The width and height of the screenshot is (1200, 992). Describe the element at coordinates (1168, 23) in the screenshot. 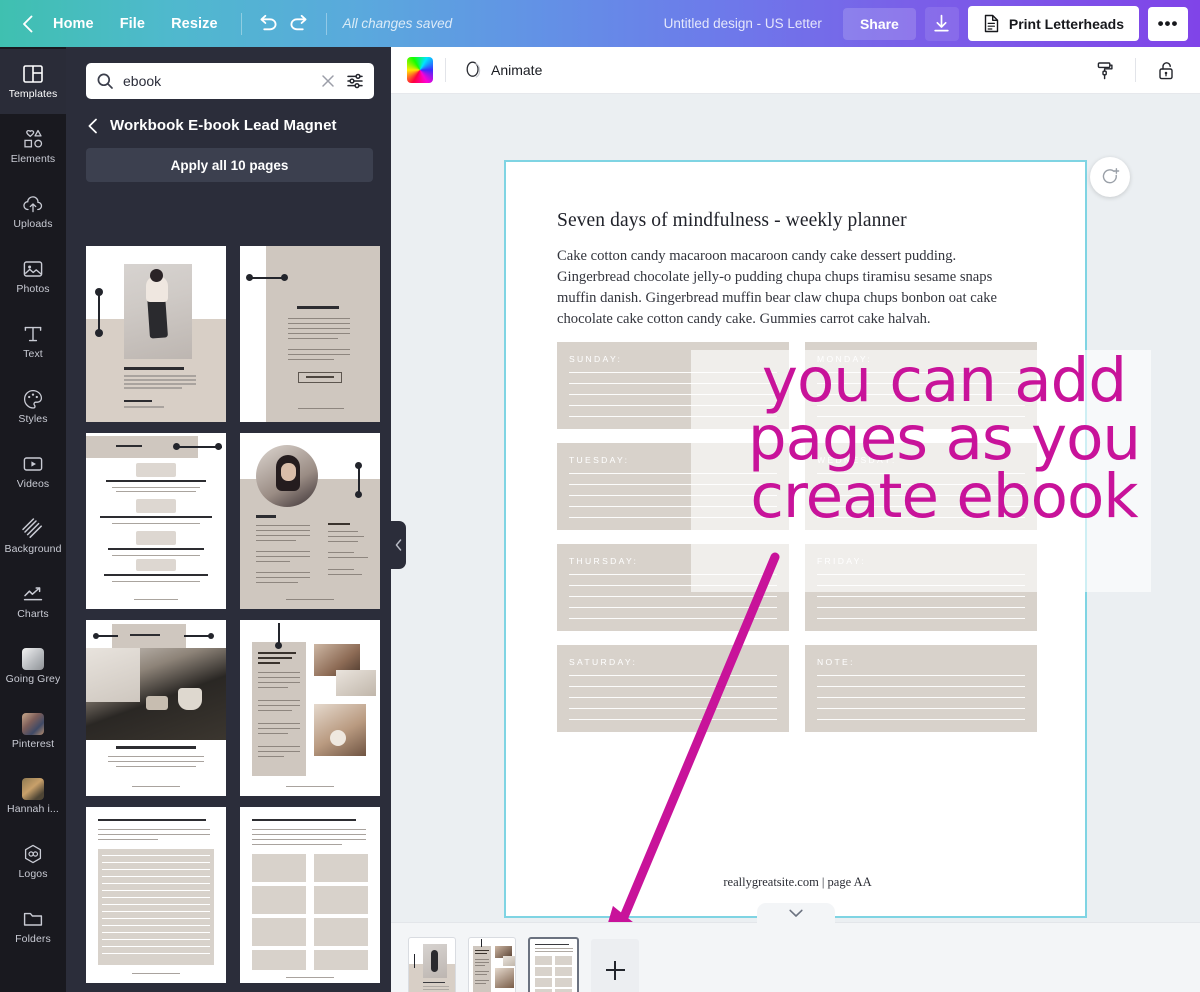

I see `more-options-button: •••` at that location.